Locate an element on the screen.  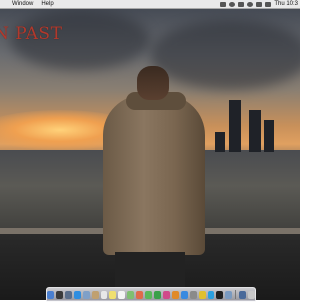
man-legs is located at coordinates (150, 272).